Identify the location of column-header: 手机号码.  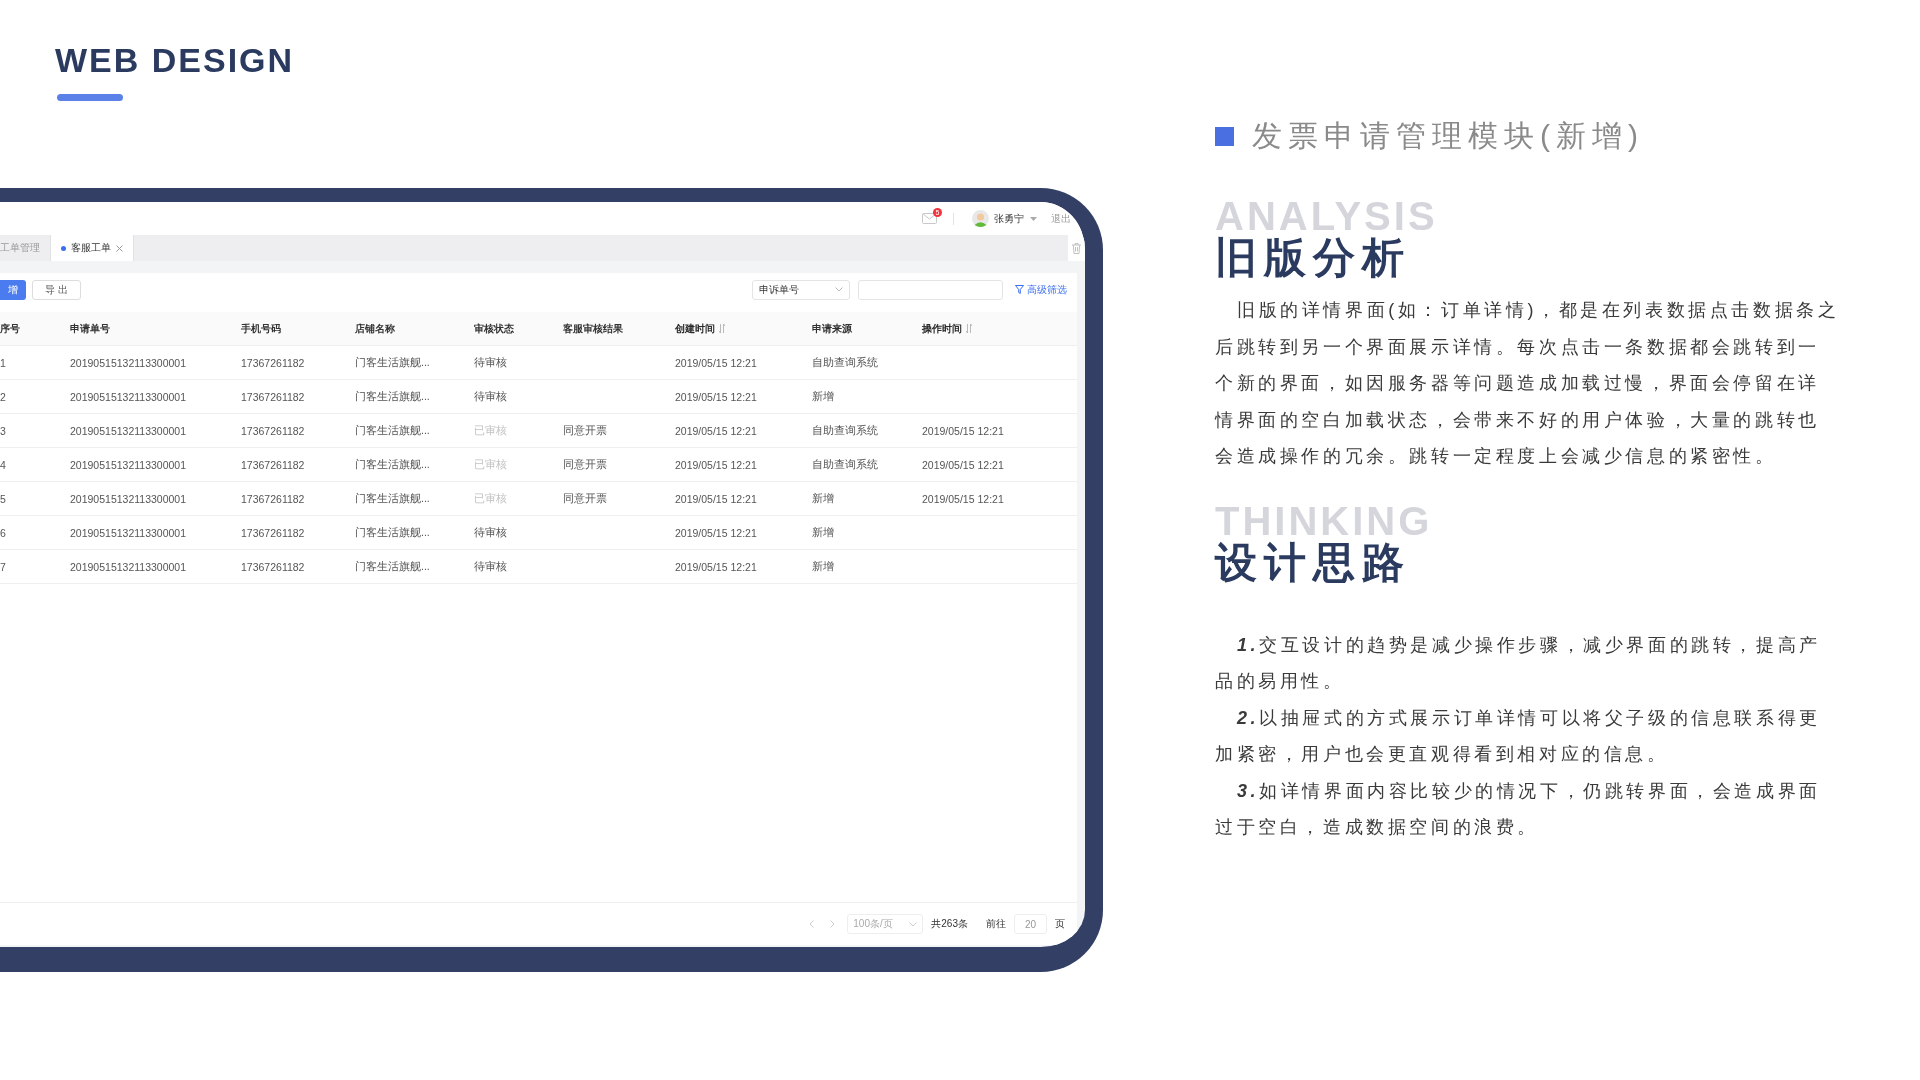
(261, 328).